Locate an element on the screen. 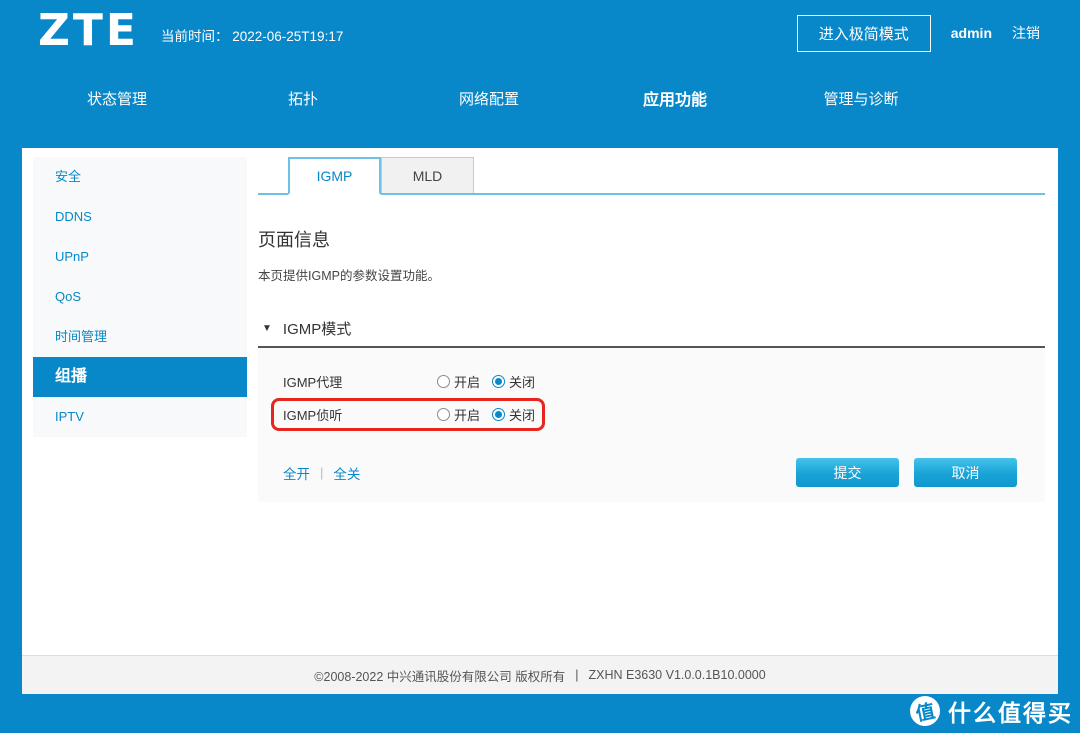 Image resolution: width=1080 pixels, height=733 pixels. all-on-link: 全开 is located at coordinates (296, 473).